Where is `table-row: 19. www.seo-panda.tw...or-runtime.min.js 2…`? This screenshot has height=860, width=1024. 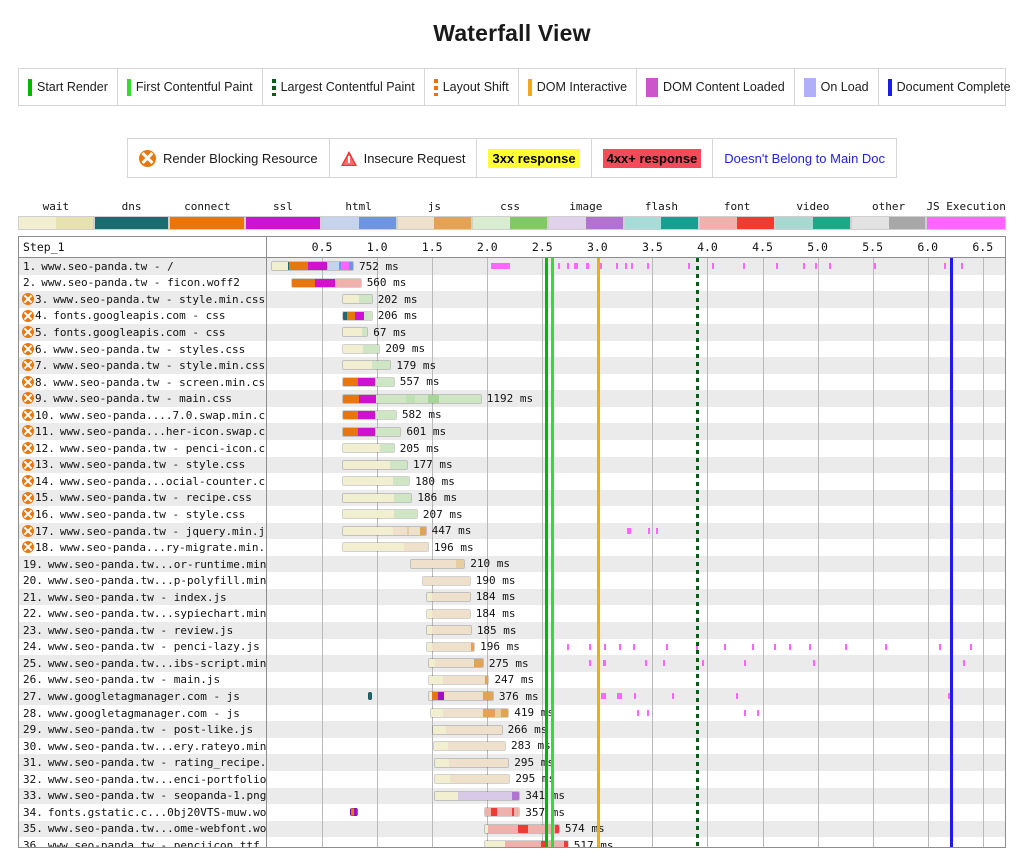 table-row: 19. www.seo-panda.tw...or-runtime.min.js 2… is located at coordinates (512, 564).